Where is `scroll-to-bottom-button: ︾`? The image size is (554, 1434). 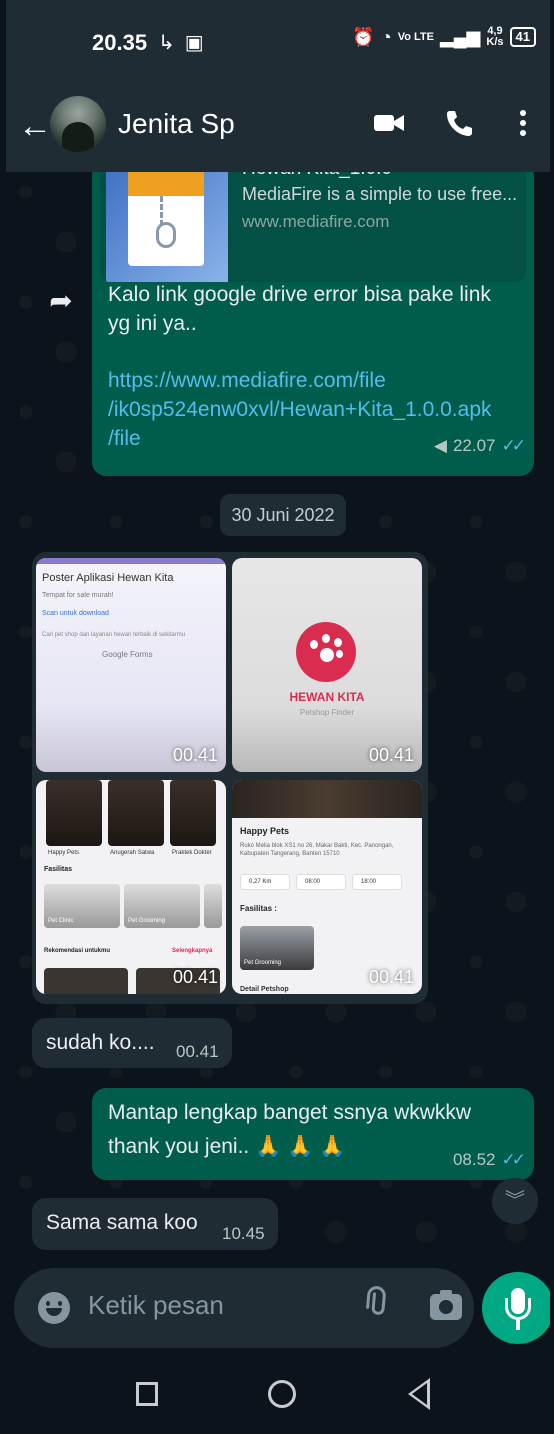 scroll-to-bottom-button: ︾ is located at coordinates (515, 1201).